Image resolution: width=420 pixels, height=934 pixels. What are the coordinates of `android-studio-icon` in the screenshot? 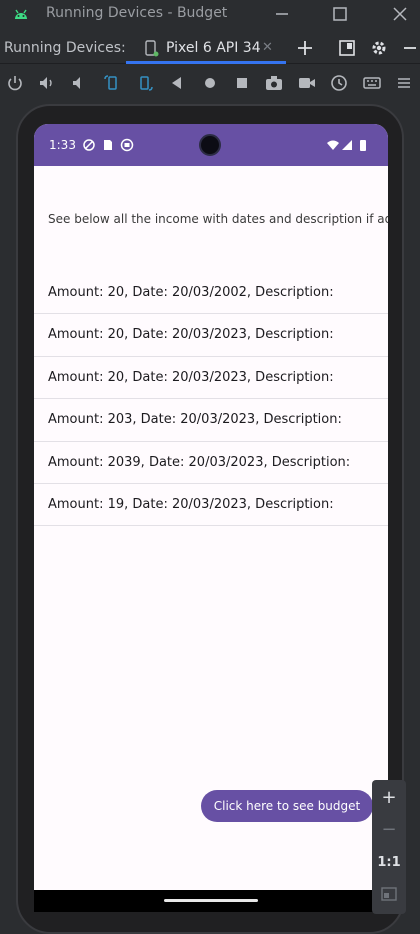 It's located at (21, 14).